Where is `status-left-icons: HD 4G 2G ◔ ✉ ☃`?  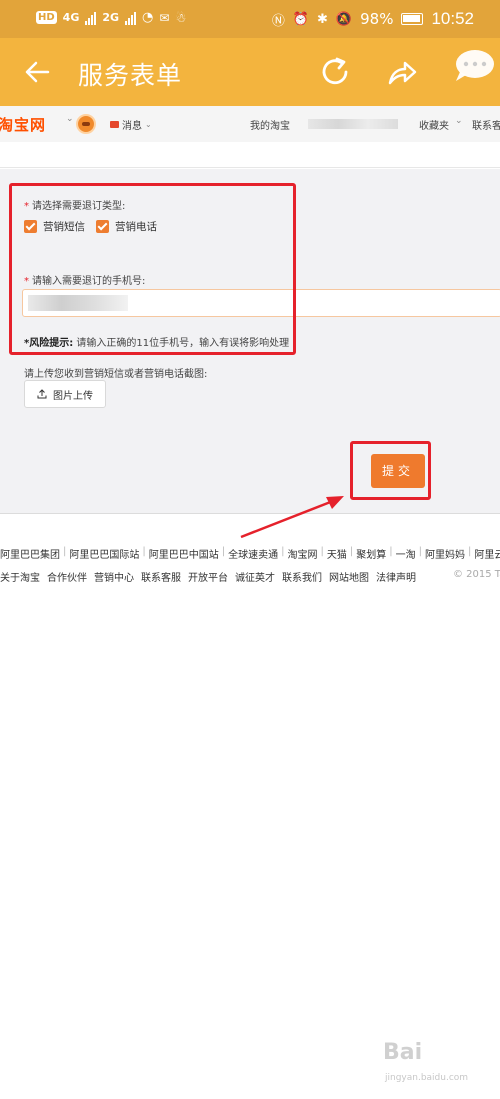
status-left-icons: HD 4G 2G ◔ ✉ ☃ is located at coordinates (111, 17).